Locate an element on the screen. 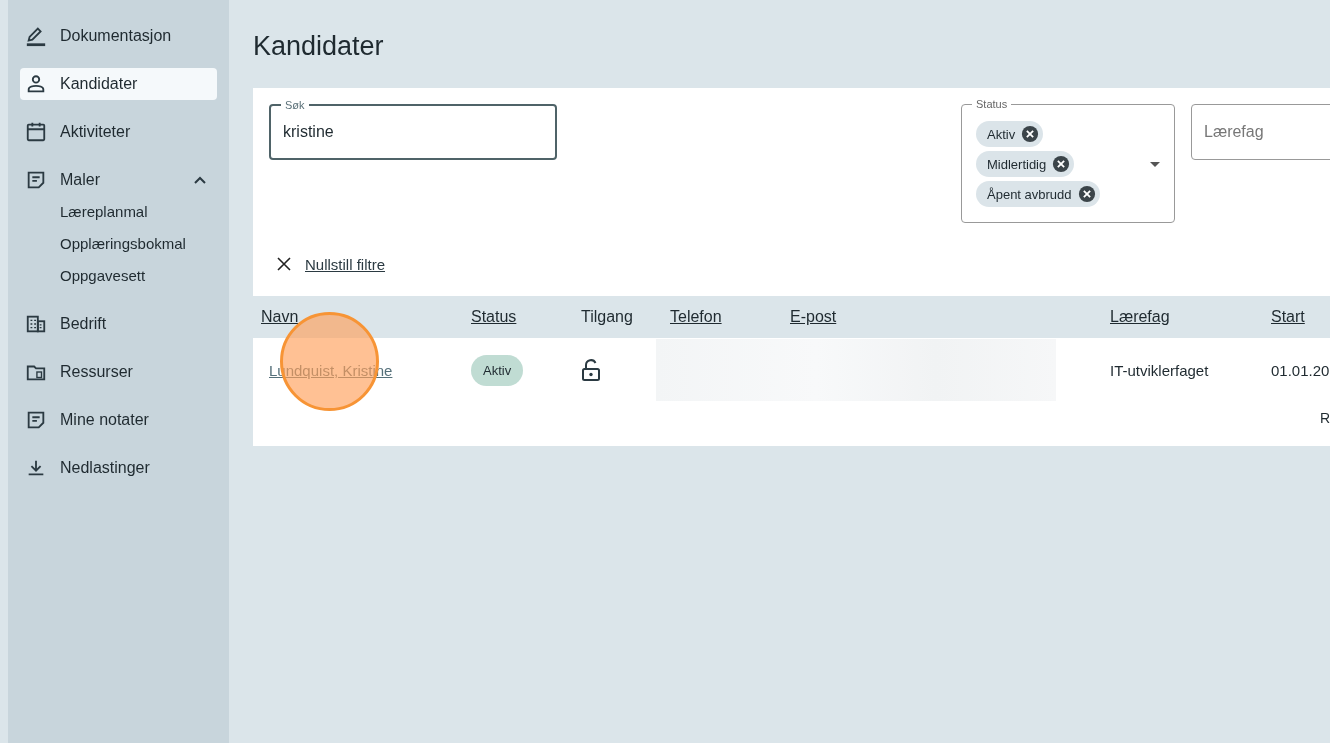 This screenshot has width=1330, height=743. calendar-icon is located at coordinates (36, 132).